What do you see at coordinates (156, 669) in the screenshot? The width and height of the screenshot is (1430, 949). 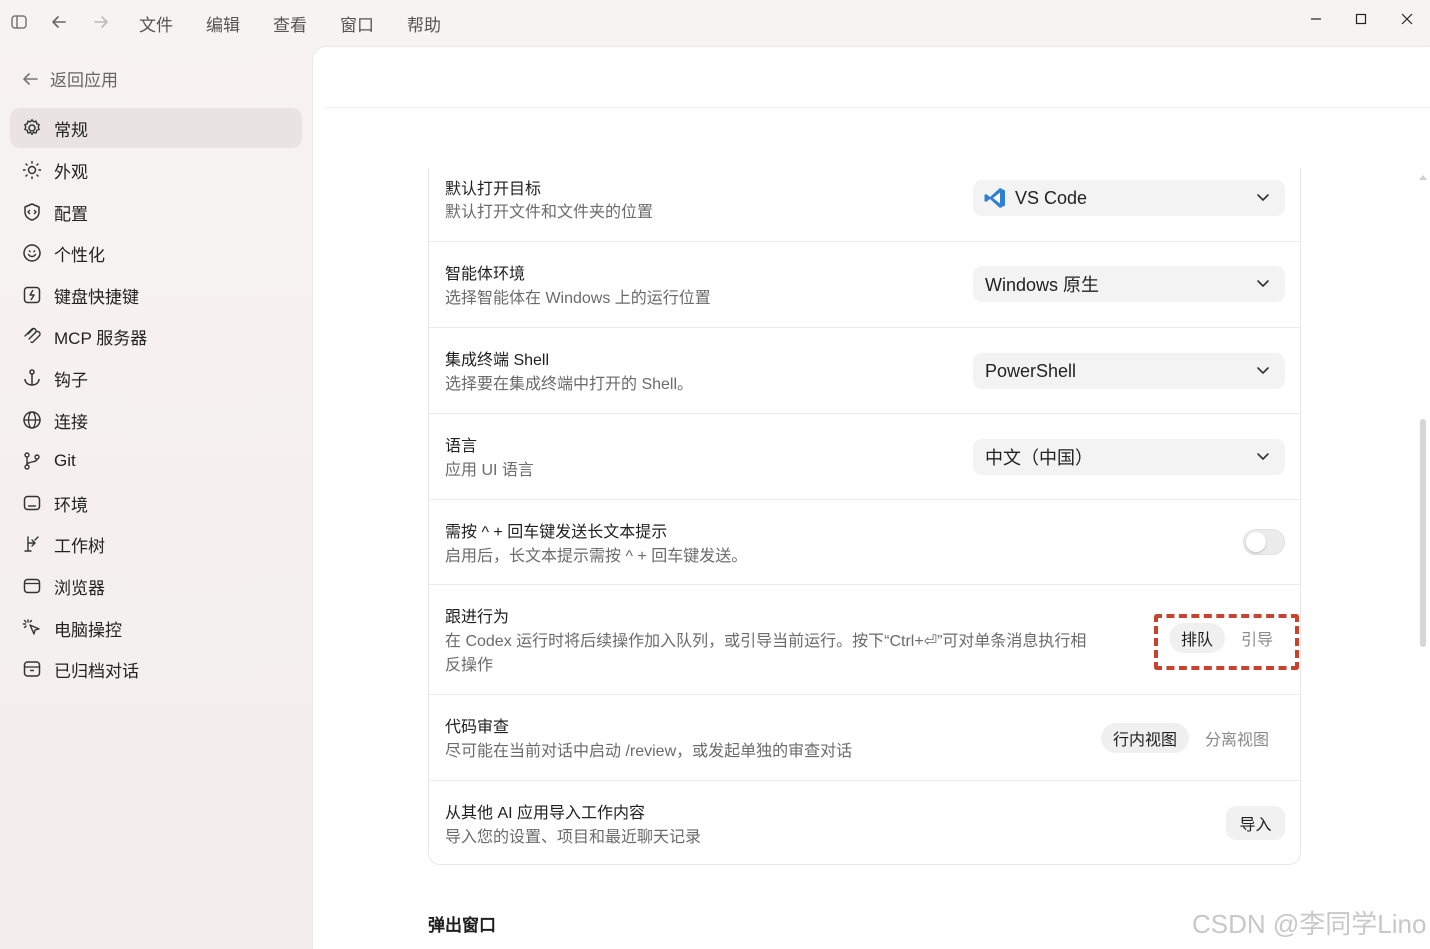 I see `sidebar-item-archived-chats: 已归档对话` at bounding box center [156, 669].